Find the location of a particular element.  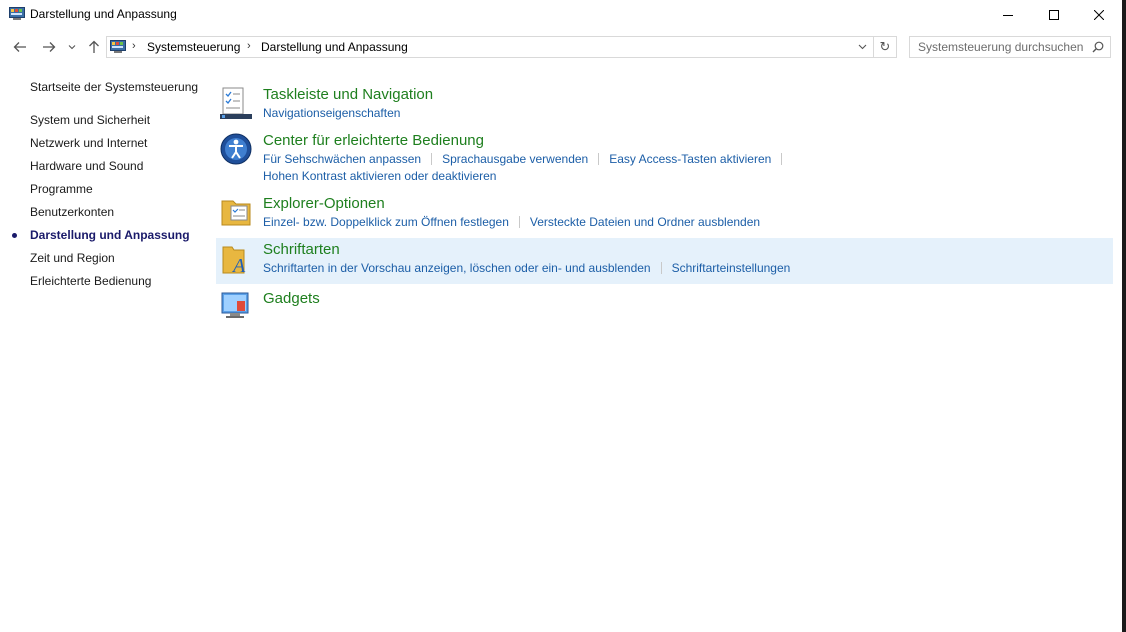

refresh-button: ↻ is located at coordinates (884, 47).